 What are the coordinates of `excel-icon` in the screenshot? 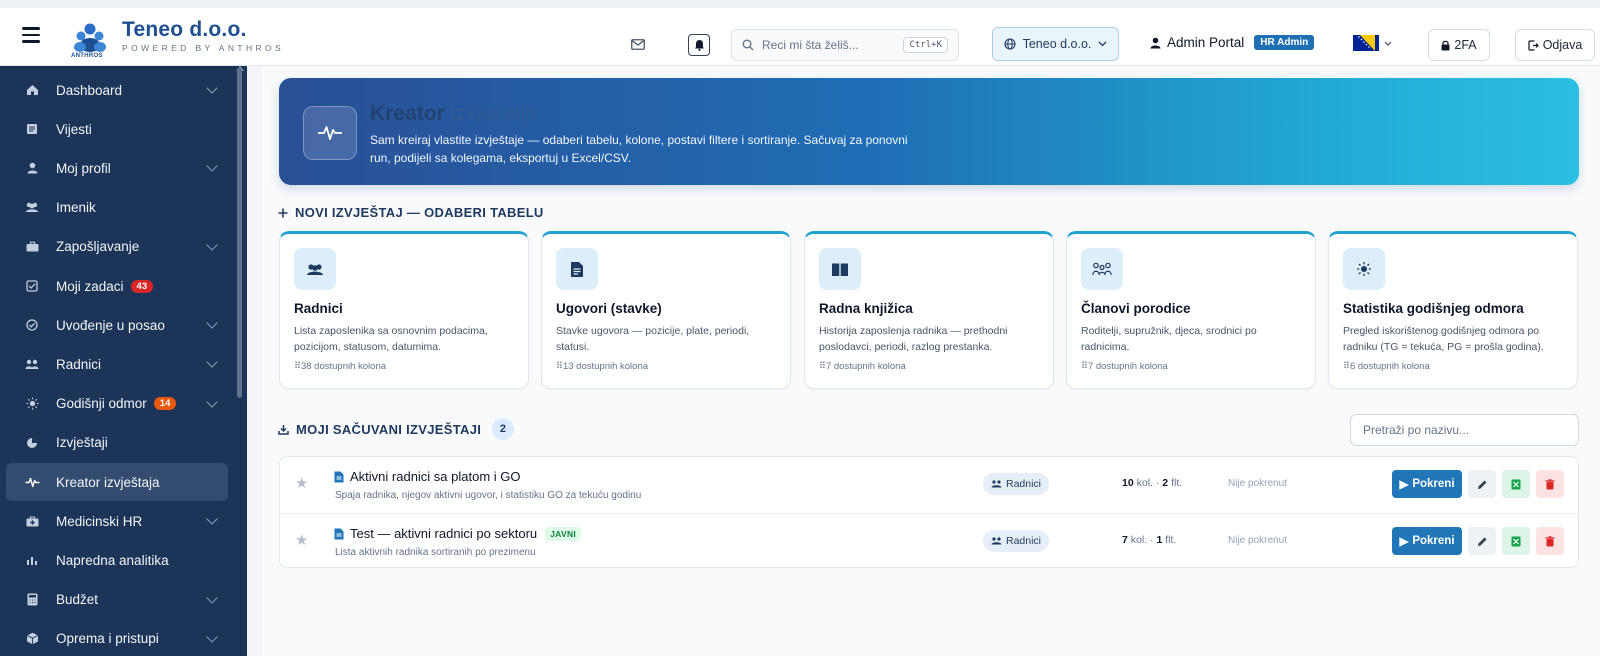 It's located at (1516, 541).